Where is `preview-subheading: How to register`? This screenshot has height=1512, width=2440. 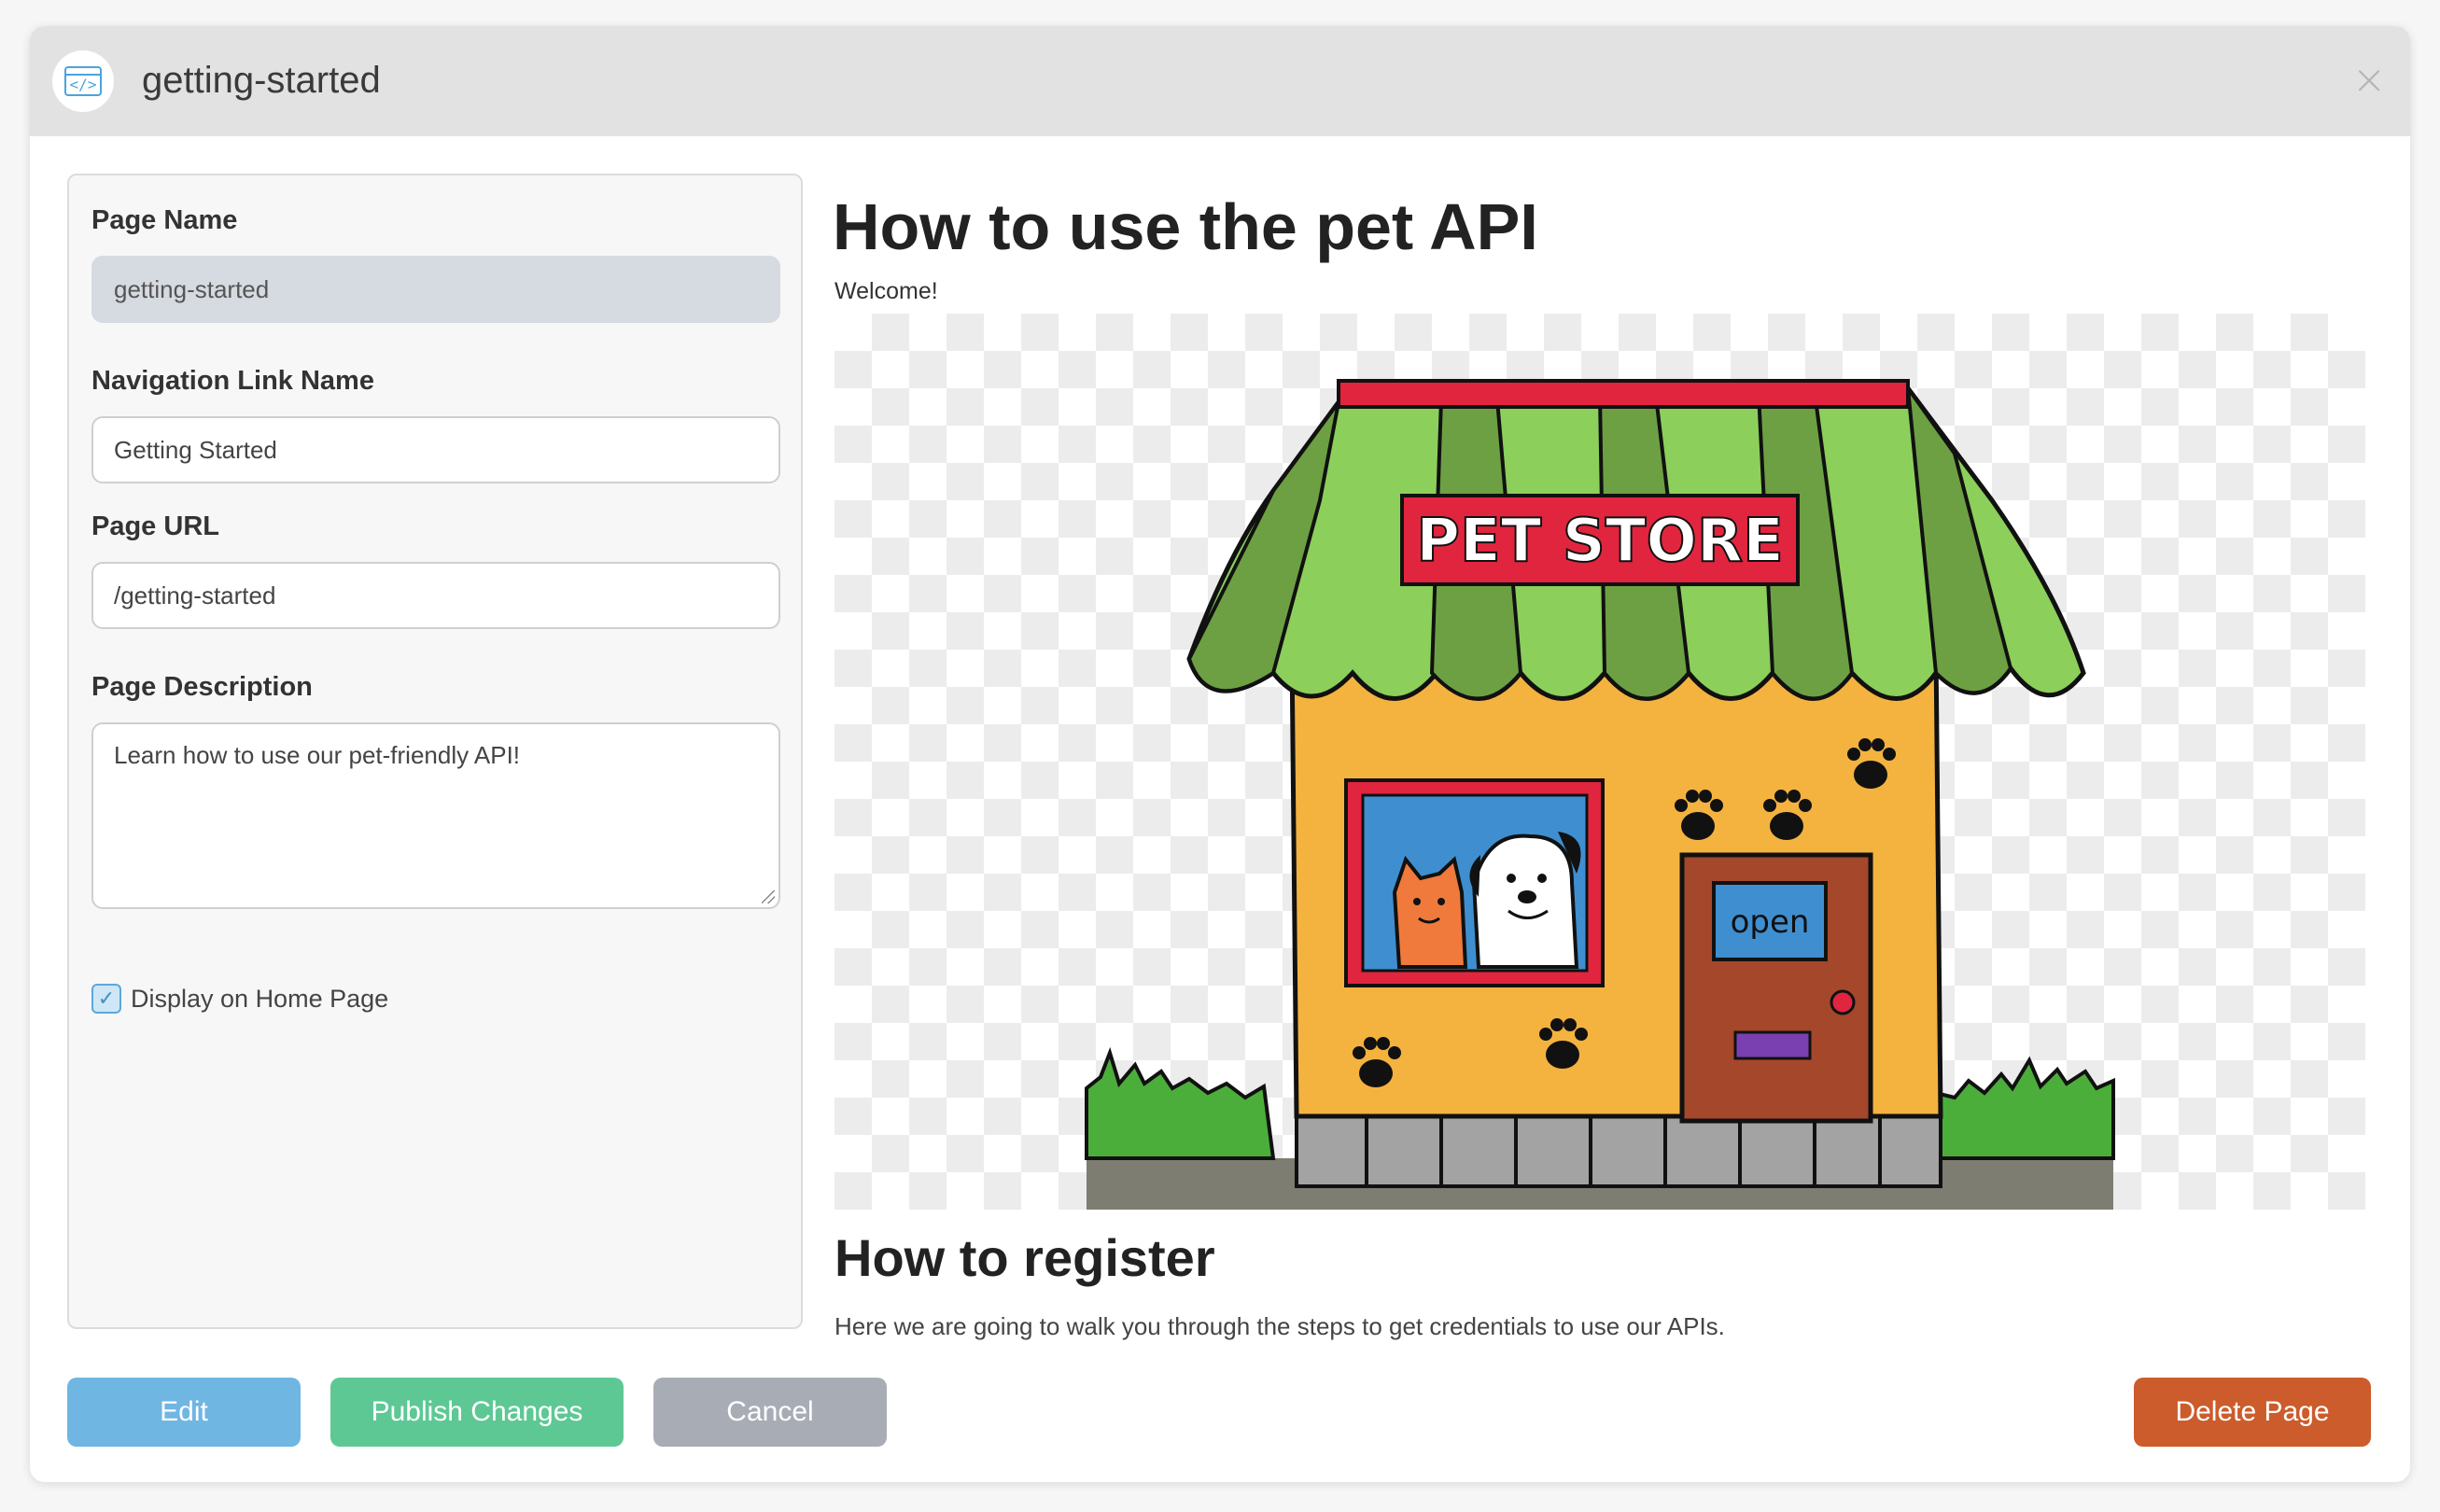 preview-subheading: How to register is located at coordinates (1024, 1257).